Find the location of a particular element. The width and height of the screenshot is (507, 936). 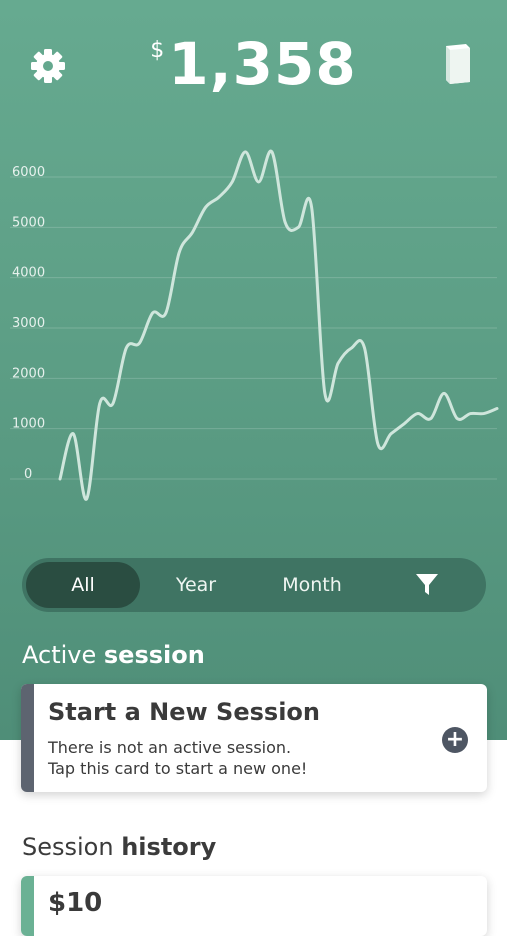

tab-month: Month is located at coordinates (312, 585).